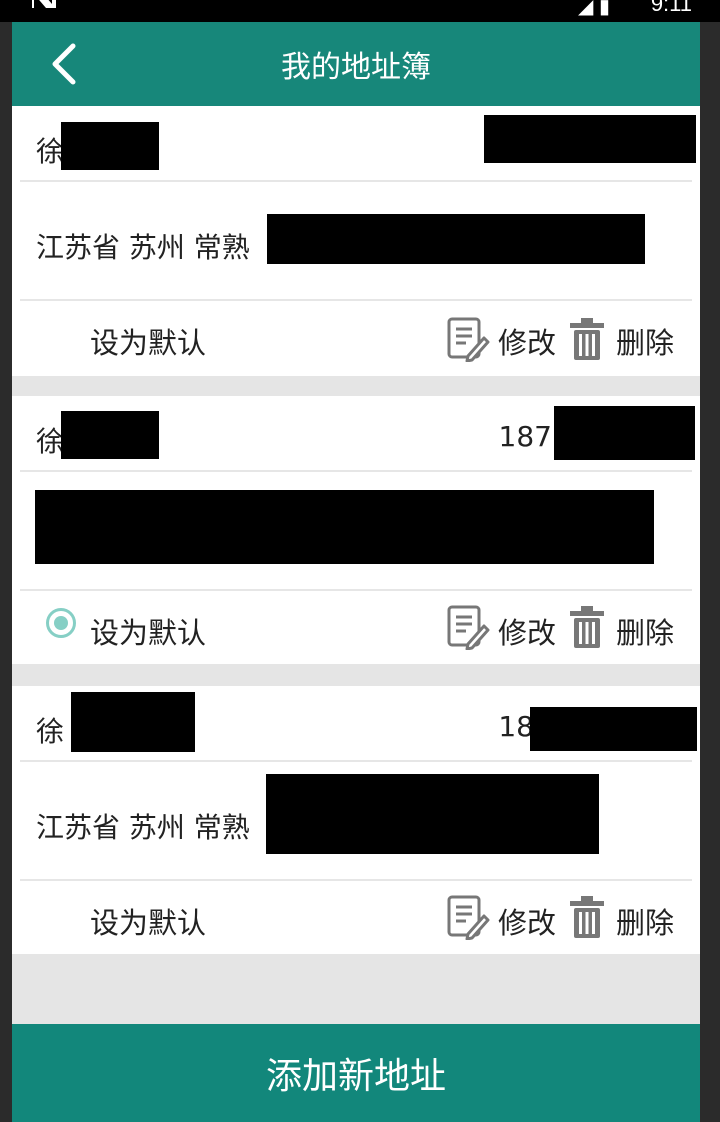 This screenshot has height=1122, width=720. Describe the element at coordinates (710, 561) in the screenshot. I see `background-ide-right` at that location.